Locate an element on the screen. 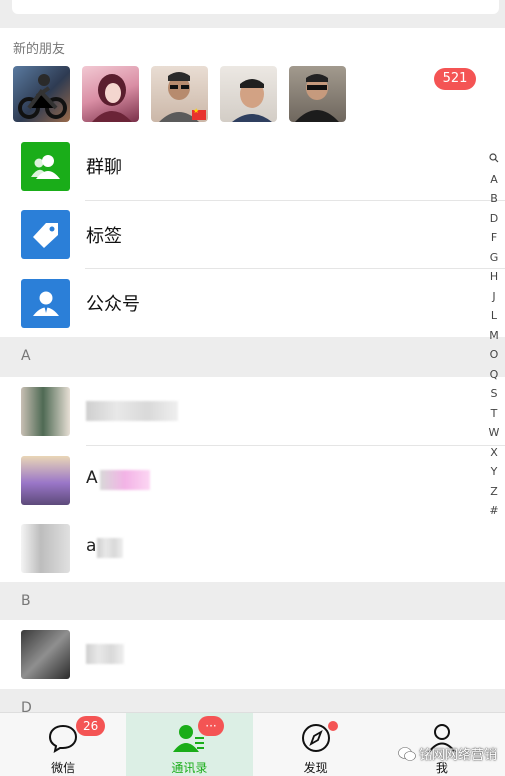 The image size is (505, 776). tab-label: 发现 is located at coordinates (315, 768).